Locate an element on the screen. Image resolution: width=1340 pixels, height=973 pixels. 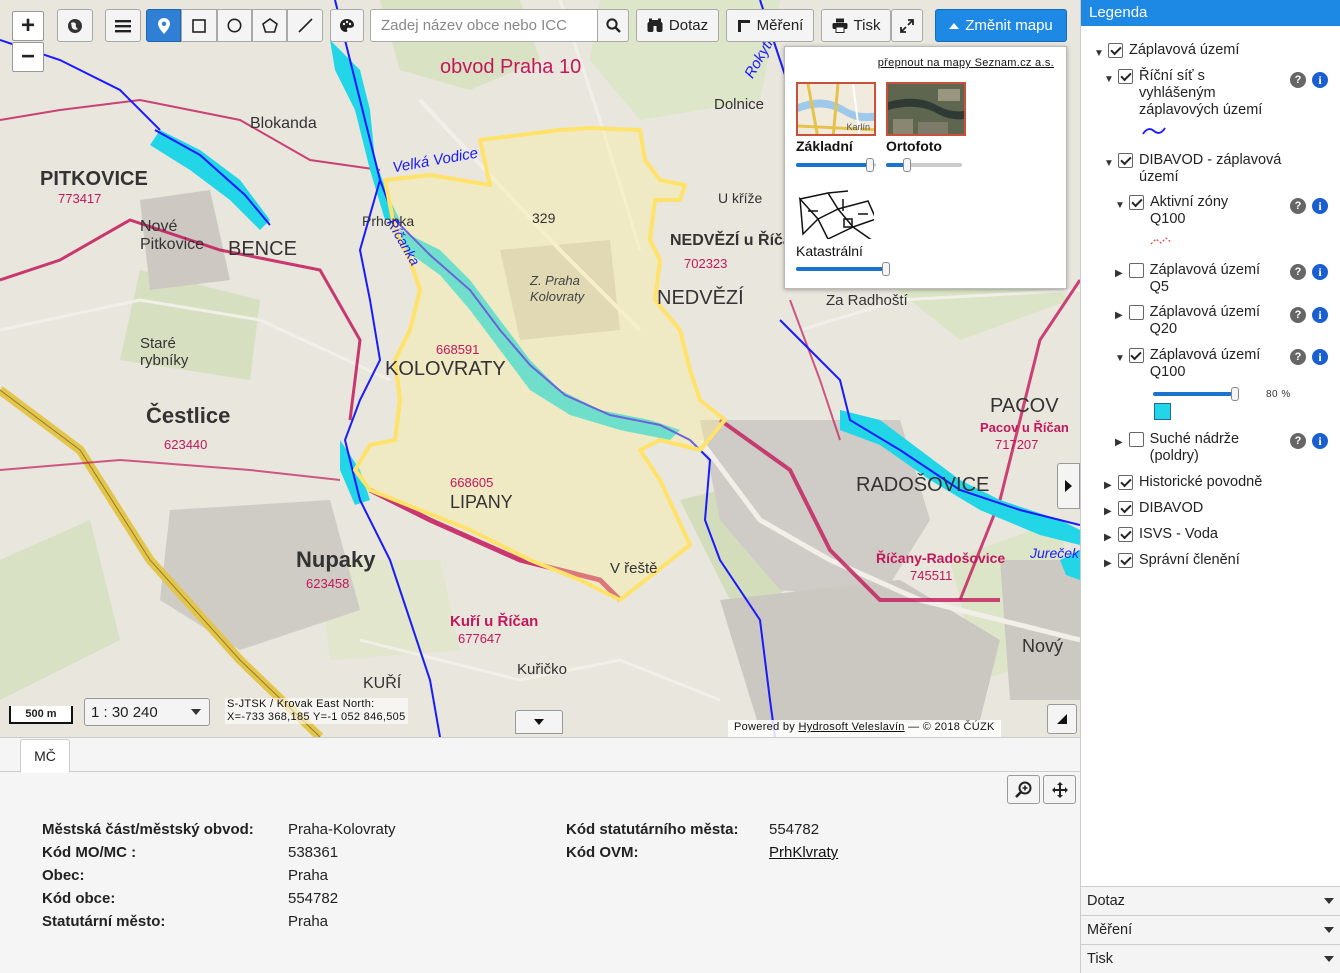
ovm-code-link: PrhKlvraty is located at coordinates (803, 852).